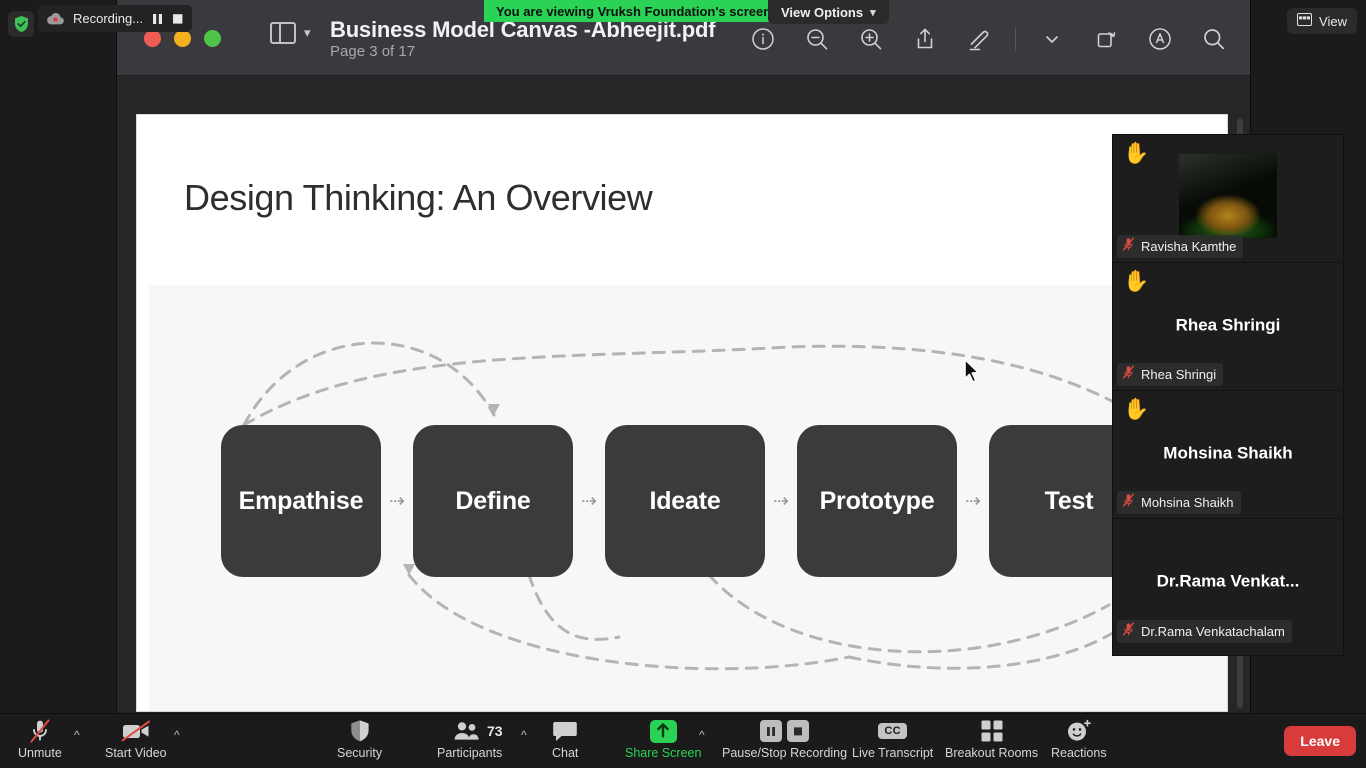  I want to click on reactions-button: Reactions, so click(1079, 742).